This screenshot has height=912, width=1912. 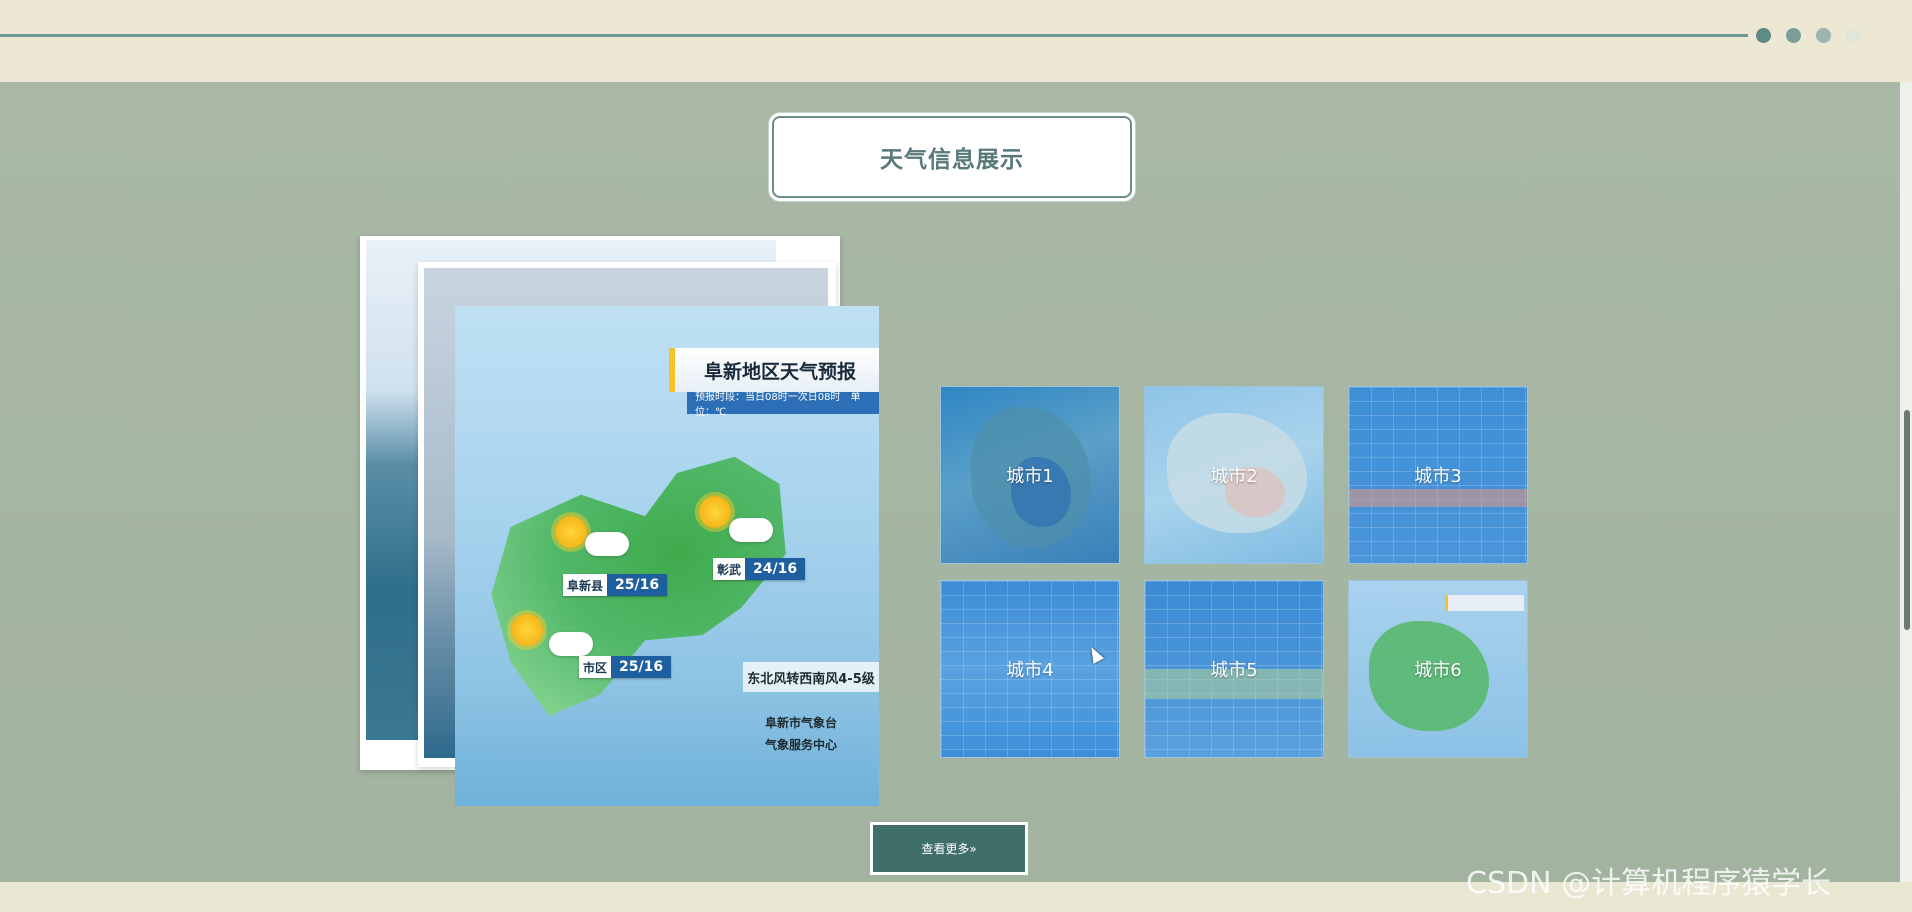 I want to click on thumbnail-label: 城市6, so click(x=1438, y=670).